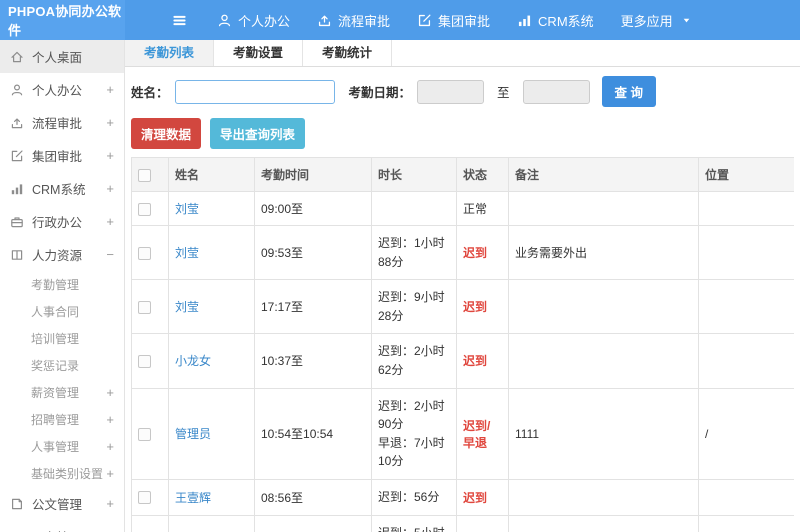 Image resolution: width=800 pixels, height=532 pixels. Describe the element at coordinates (166, 133) in the screenshot. I see `clear-data-button: 清理数据` at that location.